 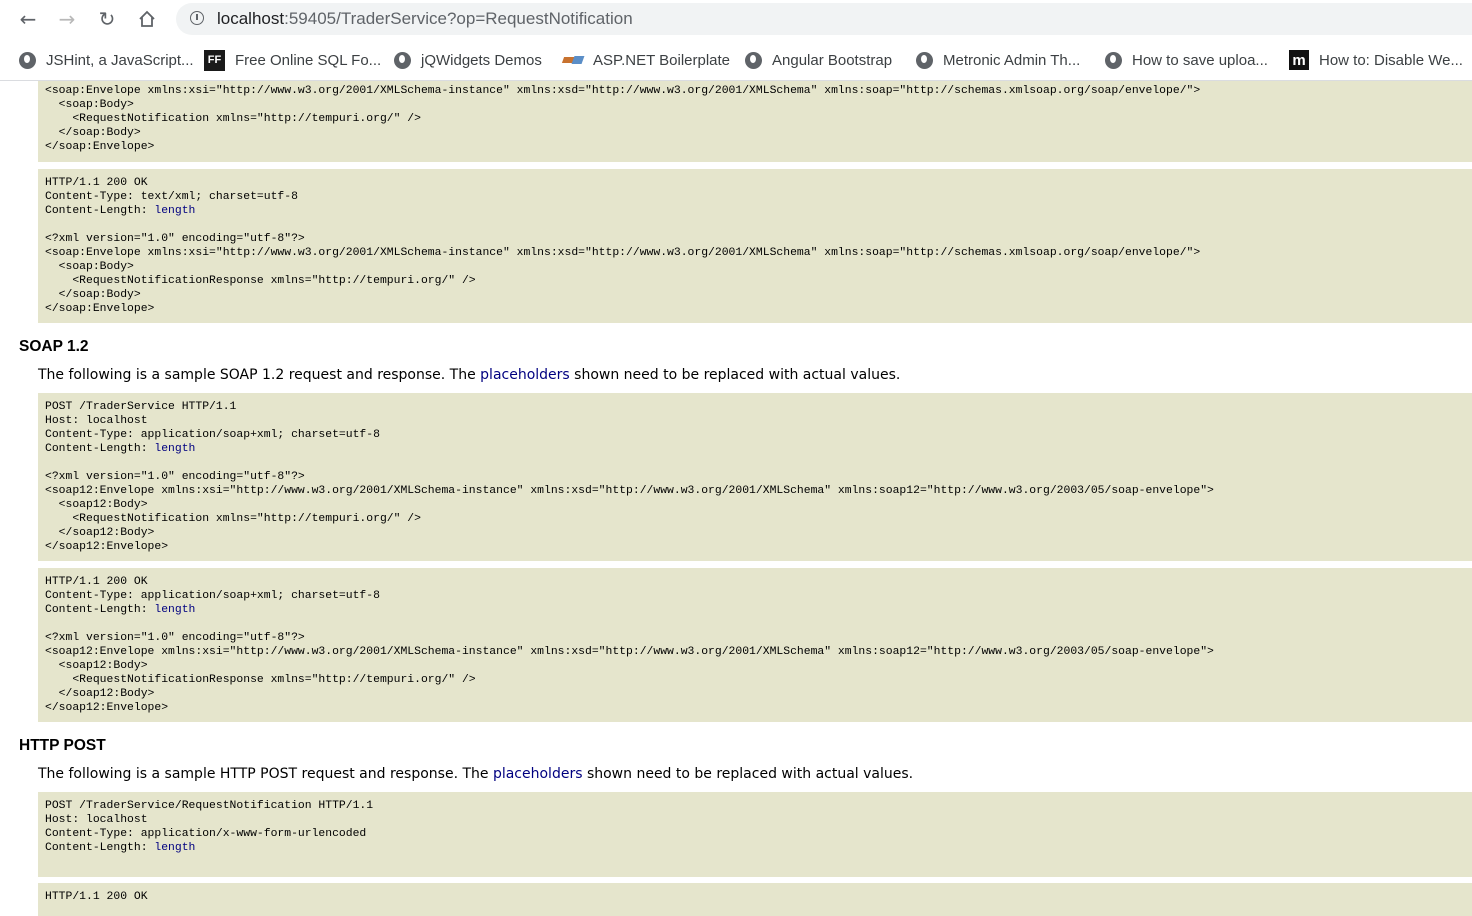 What do you see at coordinates (1299, 60) in the screenshot?
I see `m-icon: m` at bounding box center [1299, 60].